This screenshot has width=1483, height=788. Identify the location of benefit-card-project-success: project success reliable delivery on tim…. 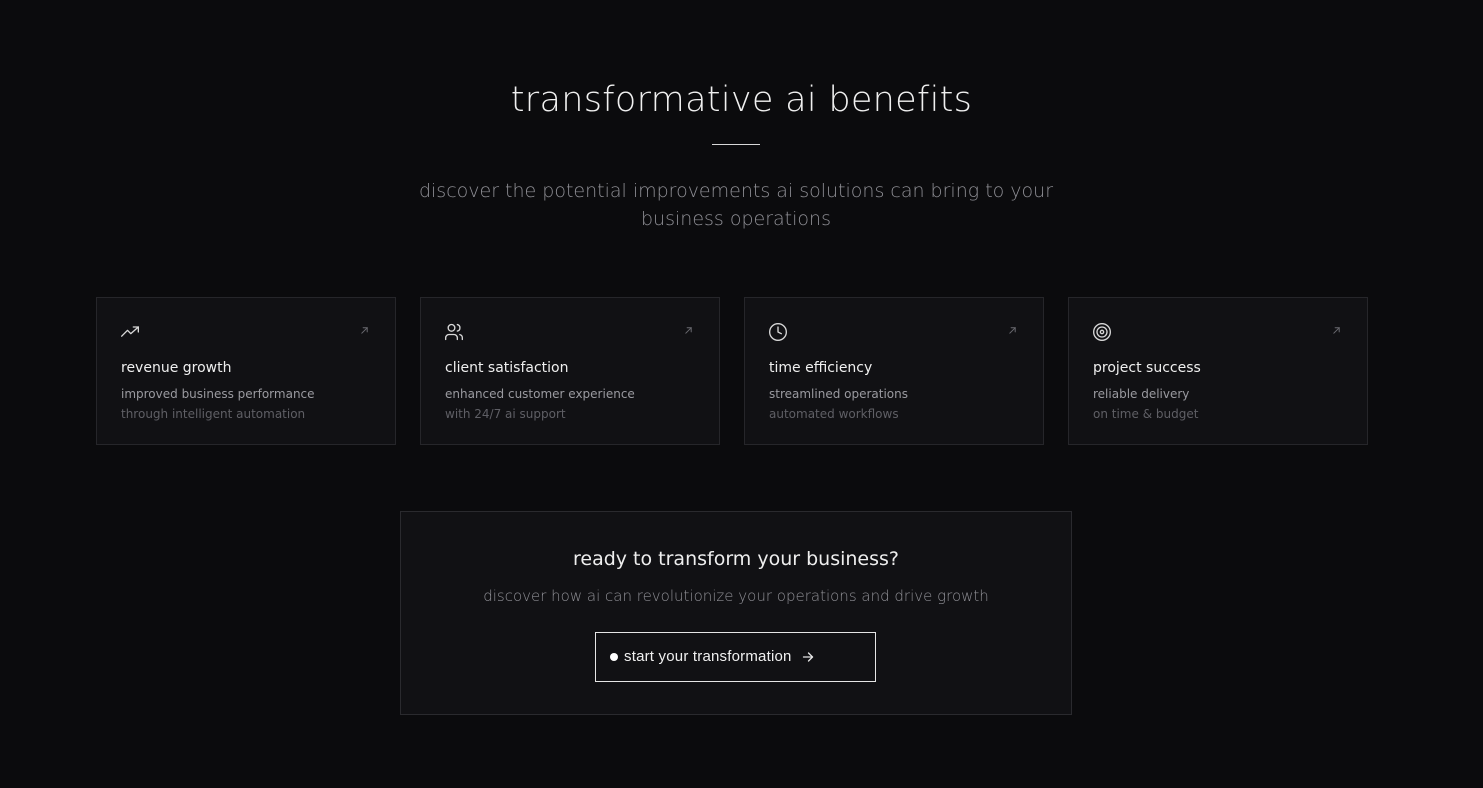
(1218, 371).